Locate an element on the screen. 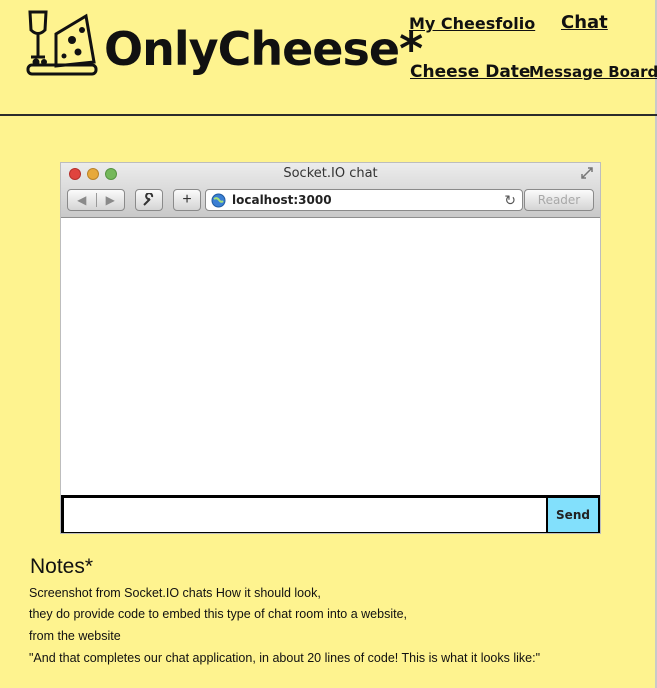 Image resolution: width=657 pixels, height=688 pixels. globe-icon is located at coordinates (218, 200).